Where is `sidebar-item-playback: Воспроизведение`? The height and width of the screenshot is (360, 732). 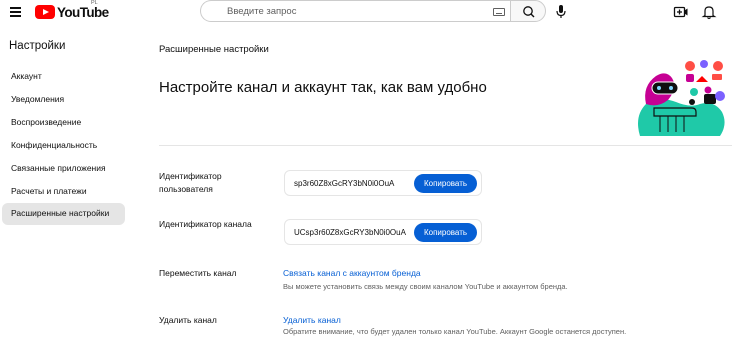
sidebar-item-playback: Воспроизведение is located at coordinates (63, 123).